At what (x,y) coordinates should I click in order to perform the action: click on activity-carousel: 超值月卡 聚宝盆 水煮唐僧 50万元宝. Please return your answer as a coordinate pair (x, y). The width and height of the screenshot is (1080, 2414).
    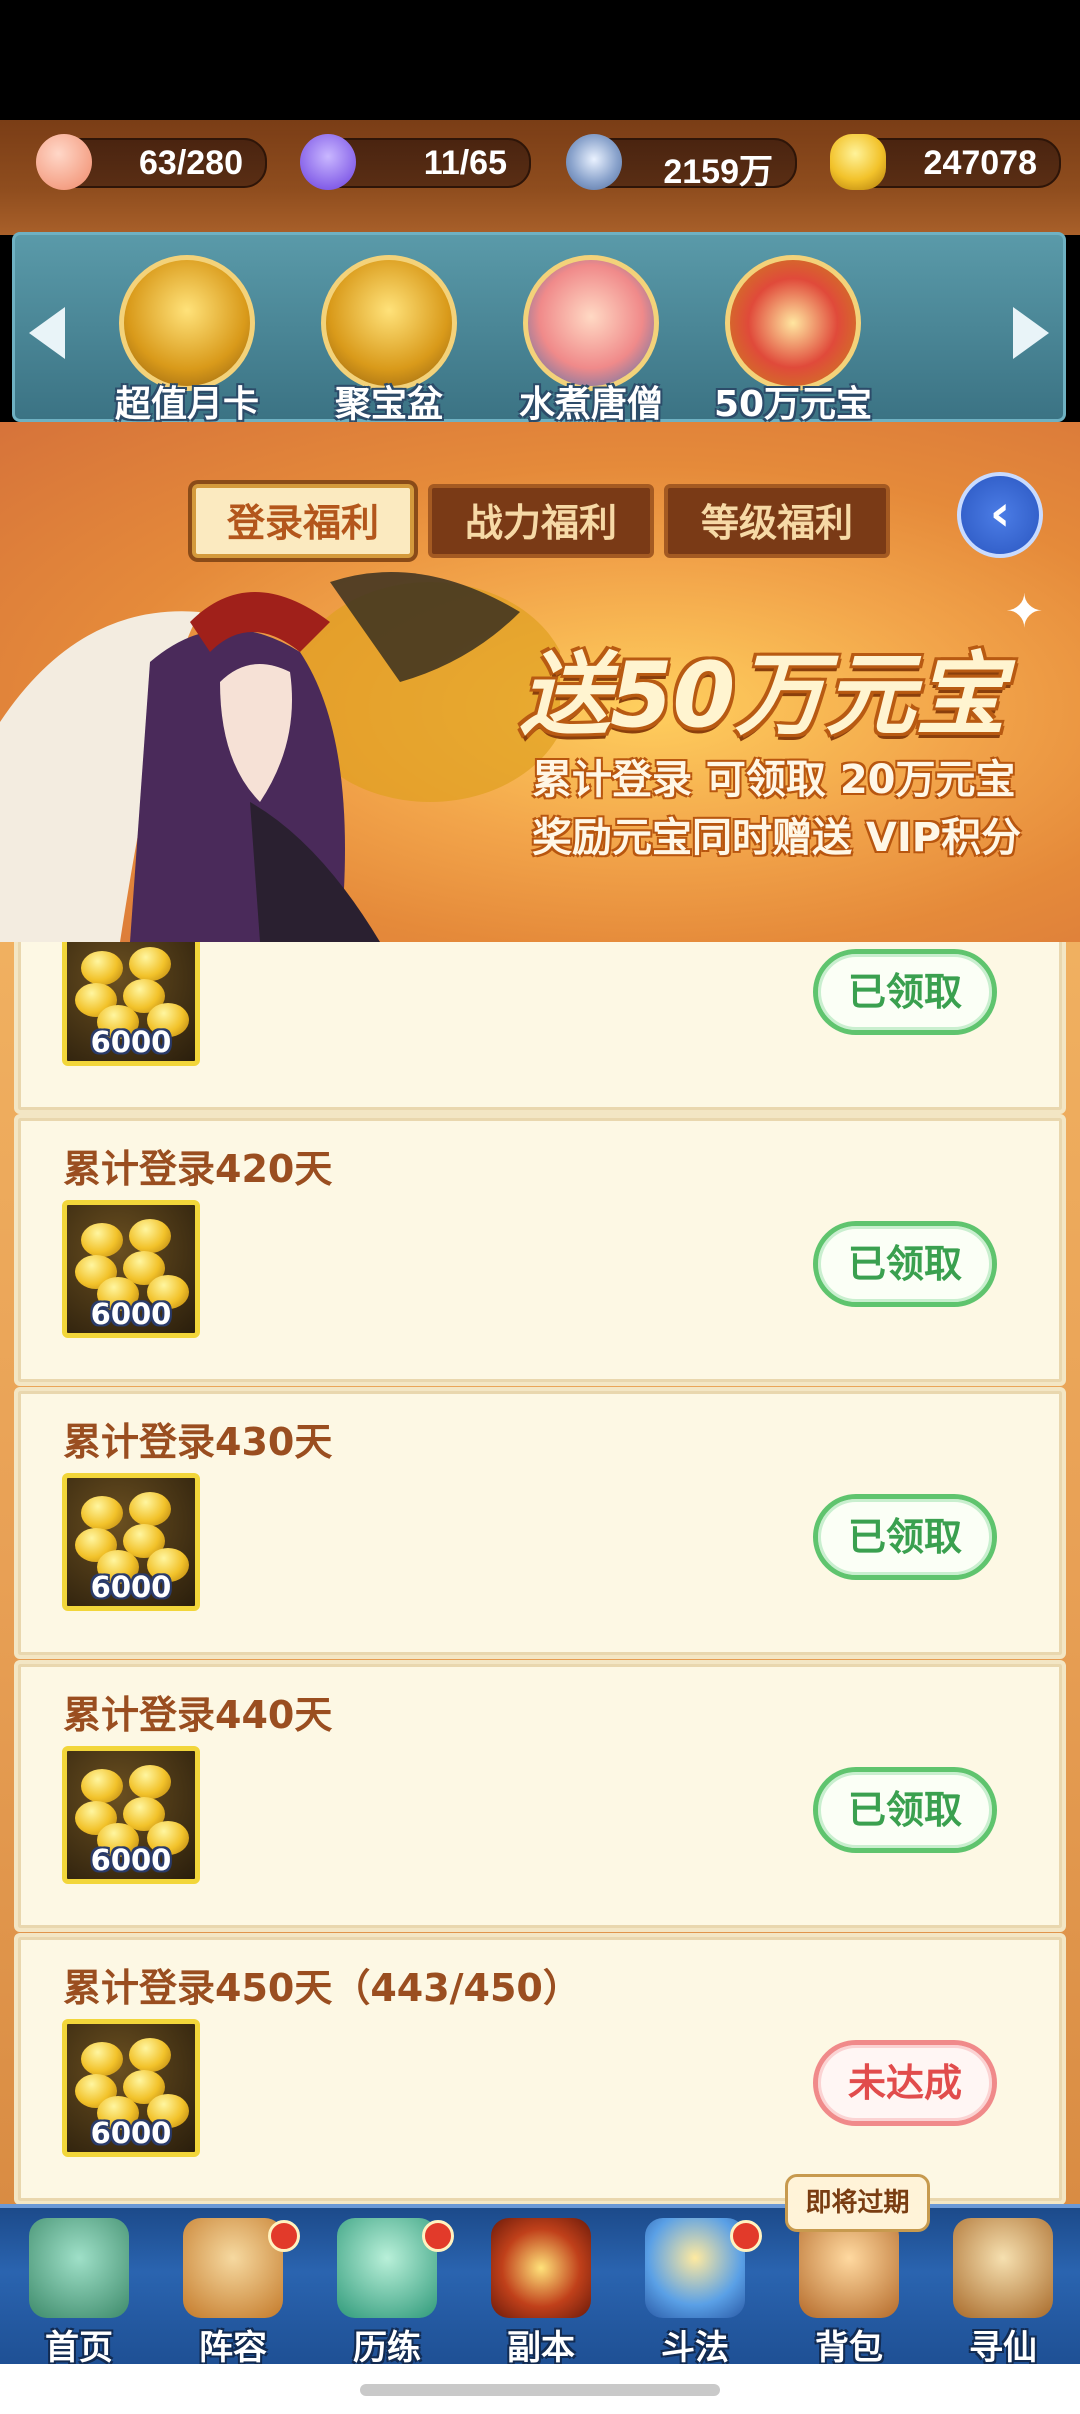
    Looking at the image, I should click on (539, 328).